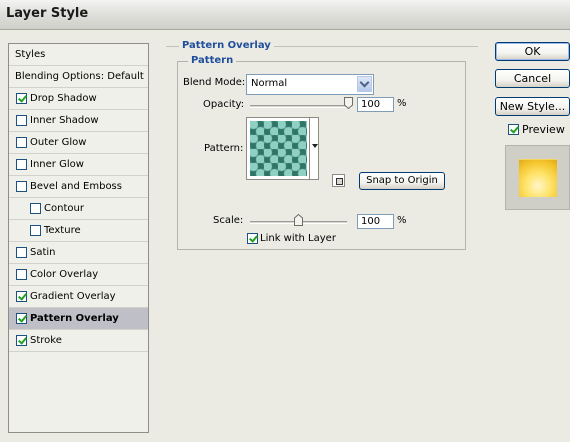  I want to click on stroke-checkbox, so click(21, 340).